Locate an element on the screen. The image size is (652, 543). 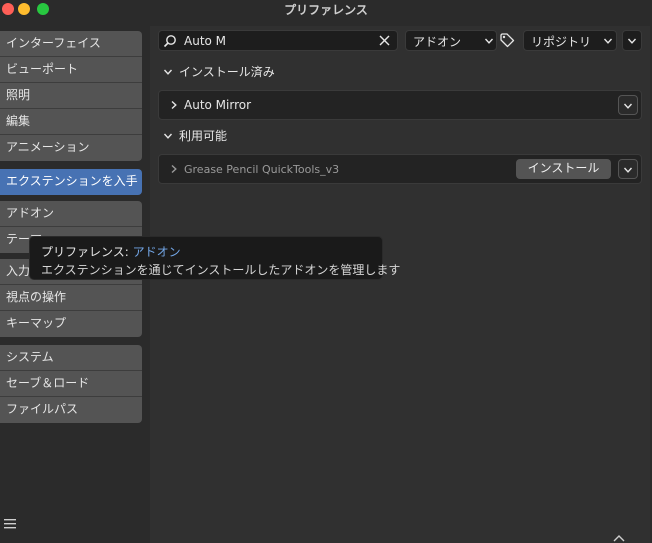
sidebar-group-general: インターフェイス ビューポート 照明 編集 アニメーション is located at coordinates (71, 96).